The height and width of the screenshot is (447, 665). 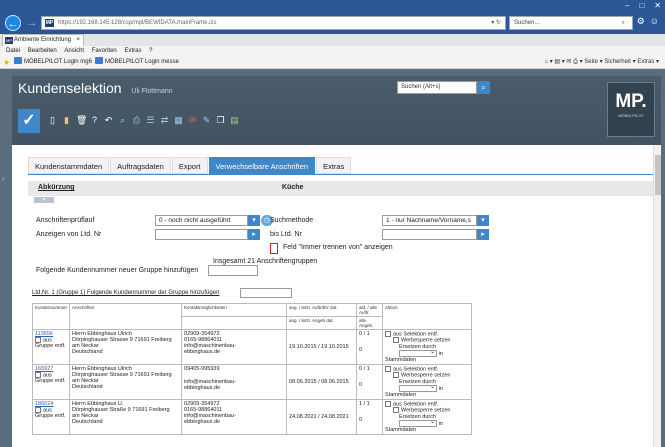 What do you see at coordinates (136, 120) in the screenshot?
I see `print-icon: ⎙` at bounding box center [136, 120].